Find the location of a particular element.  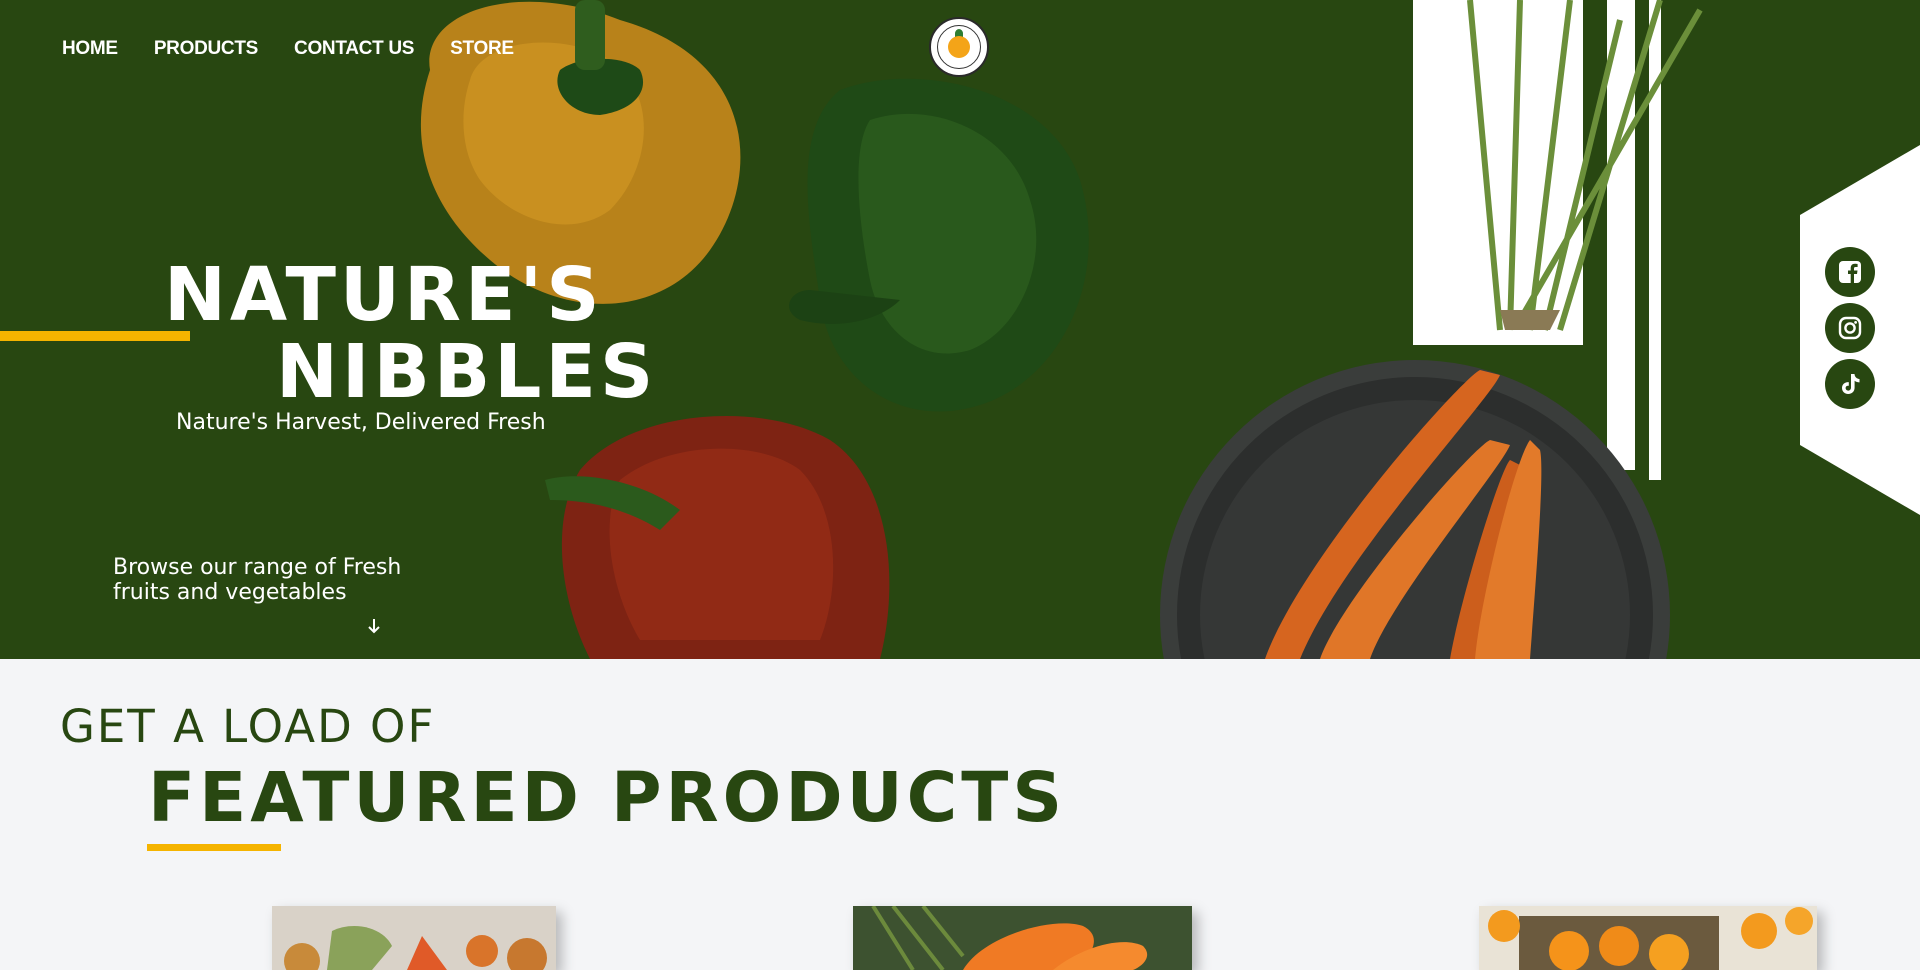

tiktok-icon is located at coordinates (1851, 384).